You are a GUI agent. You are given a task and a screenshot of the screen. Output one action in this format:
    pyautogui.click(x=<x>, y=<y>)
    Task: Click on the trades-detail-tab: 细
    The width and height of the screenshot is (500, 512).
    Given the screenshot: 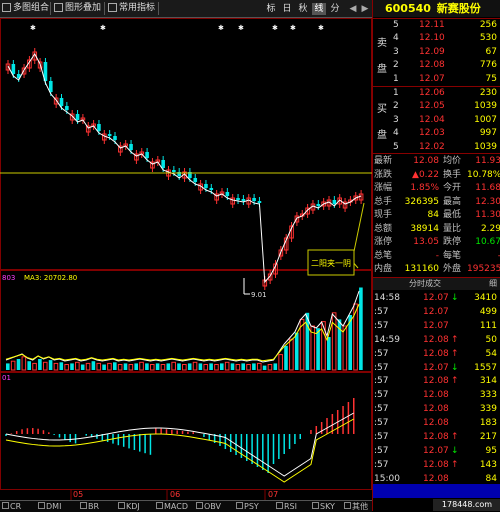 What is the action you would take?
    pyautogui.click(x=493, y=284)
    